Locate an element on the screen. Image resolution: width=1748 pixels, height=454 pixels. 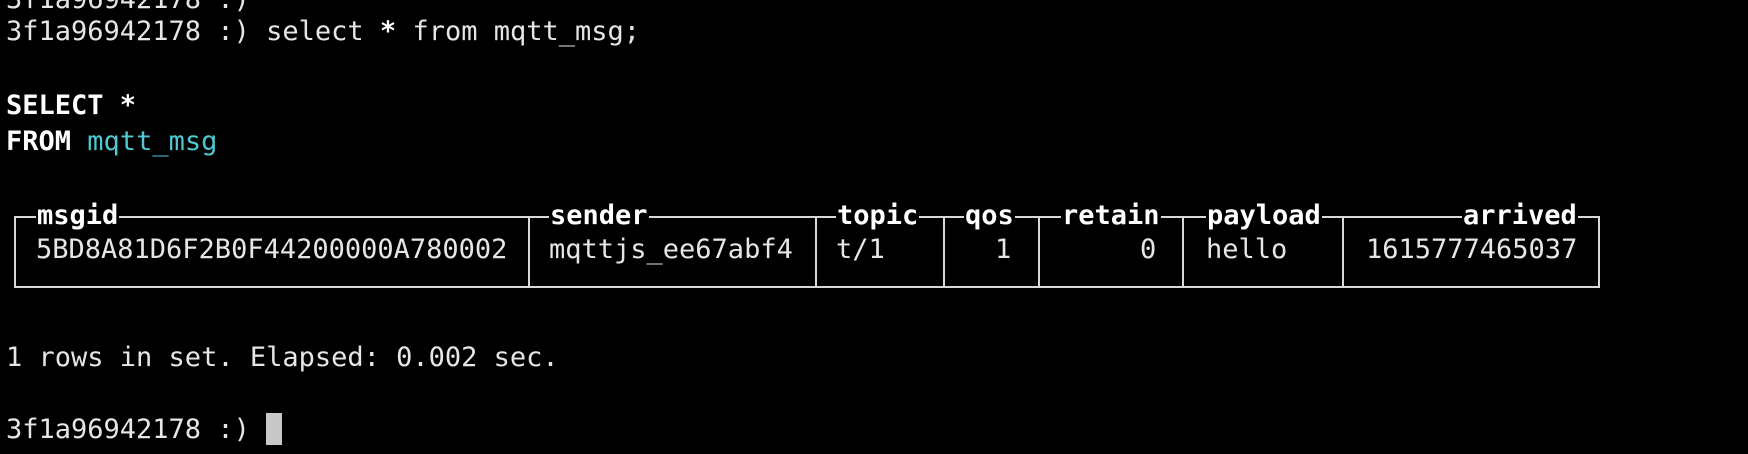
column-header-msgid: msgid is located at coordinates (78, 216).